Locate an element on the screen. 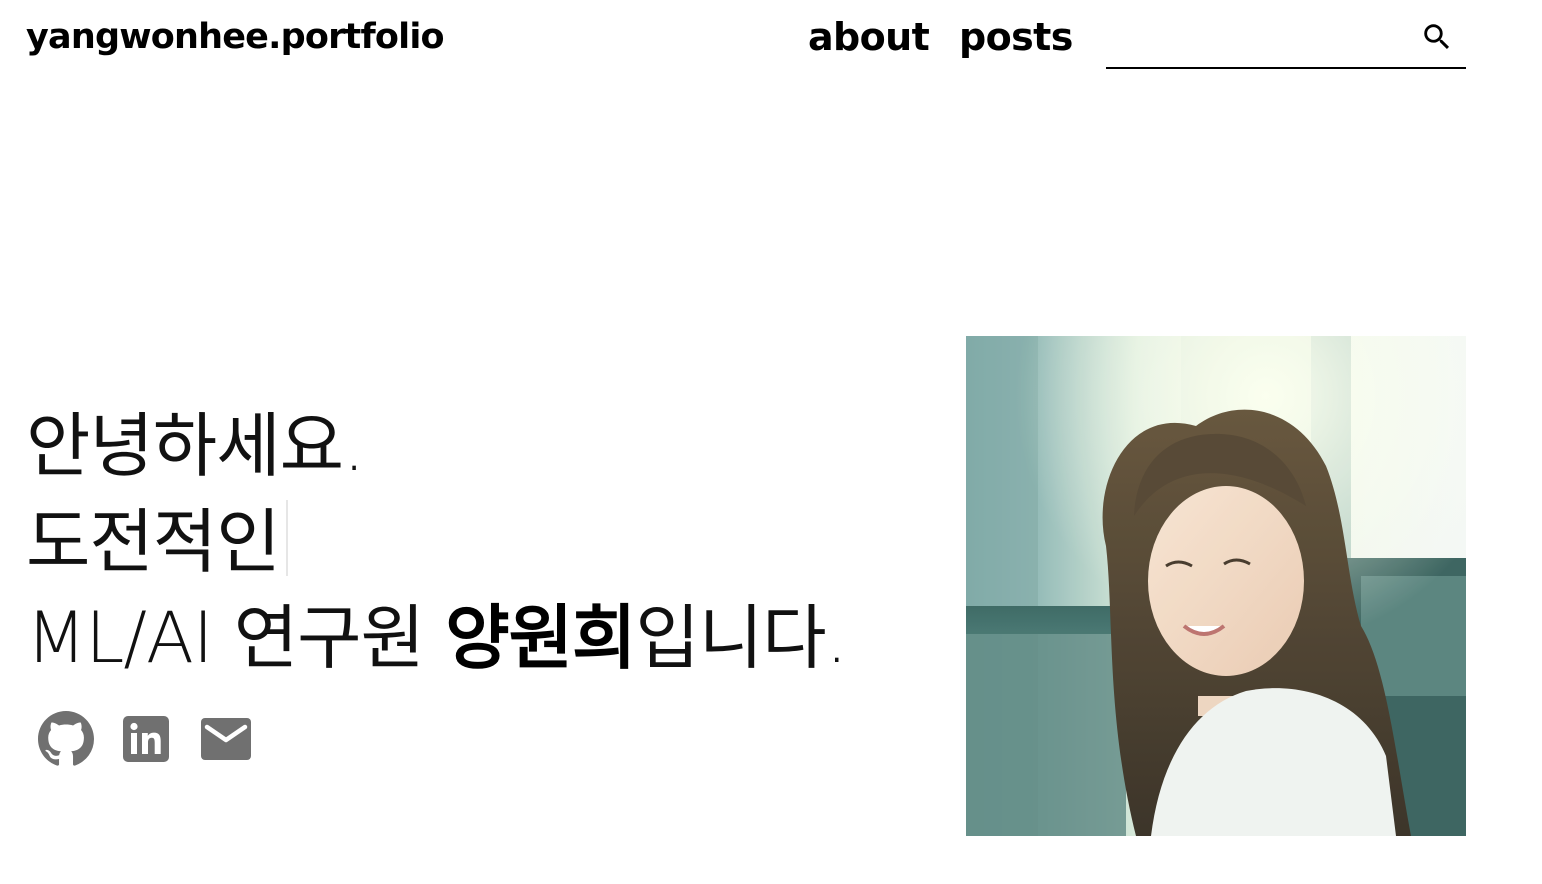 This screenshot has height=884, width=1542. github-link is located at coordinates (66, 739).